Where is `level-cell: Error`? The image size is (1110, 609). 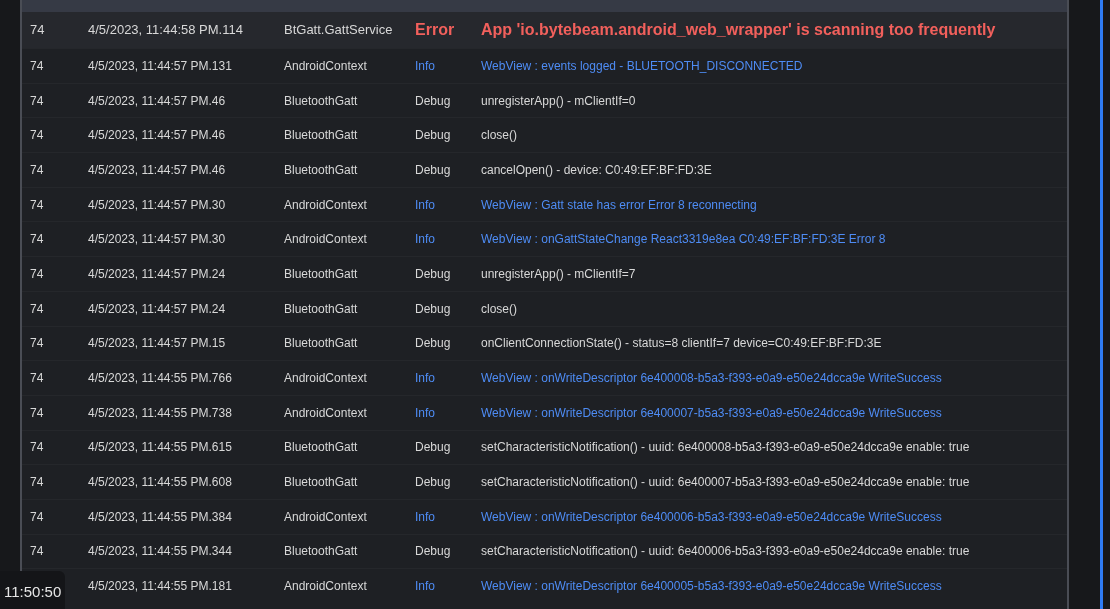 level-cell: Error is located at coordinates (435, 29).